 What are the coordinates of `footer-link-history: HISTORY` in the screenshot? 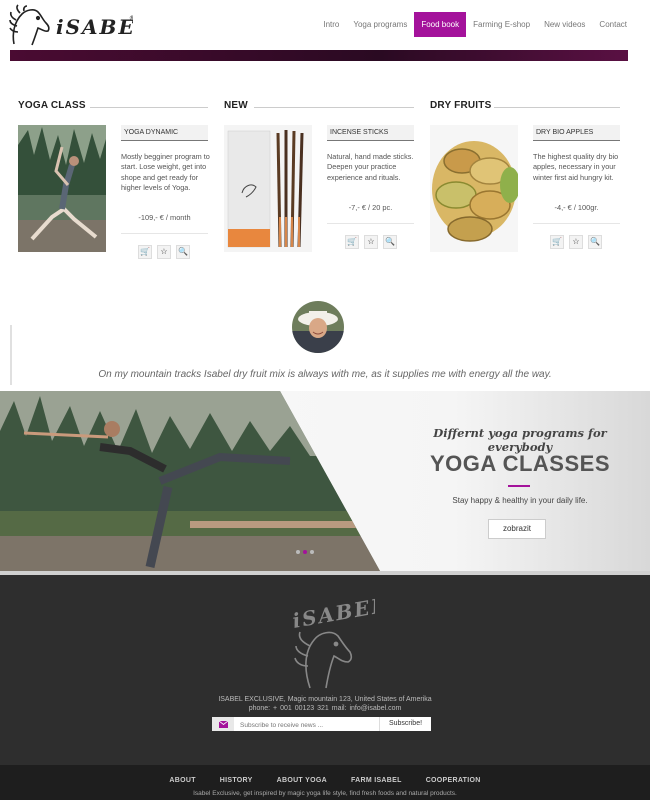 It's located at (236, 780).